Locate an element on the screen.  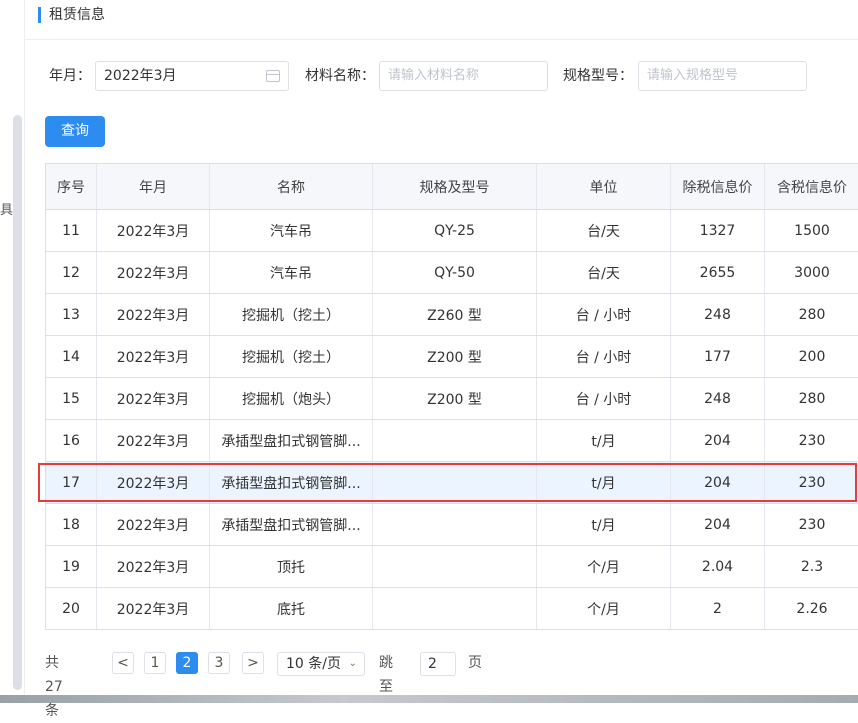
table-row: 17 2022年3月 承插型盘扣式钢管脚... t/月 204 230 is located at coordinates (452, 483).